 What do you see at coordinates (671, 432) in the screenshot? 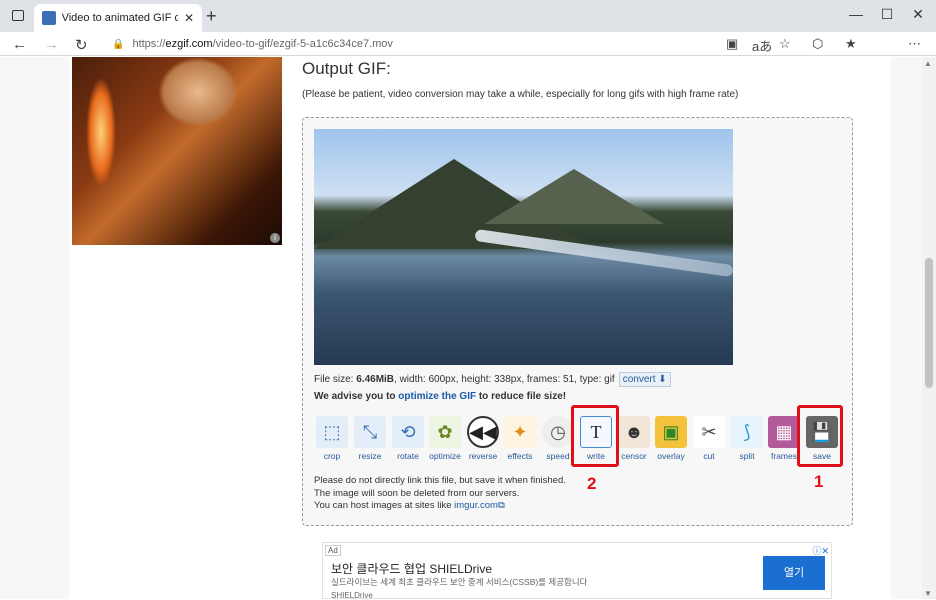
I see `overlay-icon: ▣` at bounding box center [671, 432].